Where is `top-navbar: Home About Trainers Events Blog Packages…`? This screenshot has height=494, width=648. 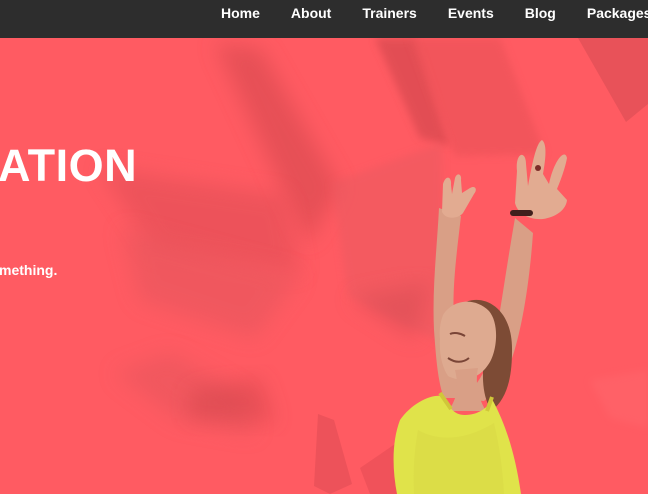 top-navbar: Home About Trainers Events Blog Packages… is located at coordinates (324, 19).